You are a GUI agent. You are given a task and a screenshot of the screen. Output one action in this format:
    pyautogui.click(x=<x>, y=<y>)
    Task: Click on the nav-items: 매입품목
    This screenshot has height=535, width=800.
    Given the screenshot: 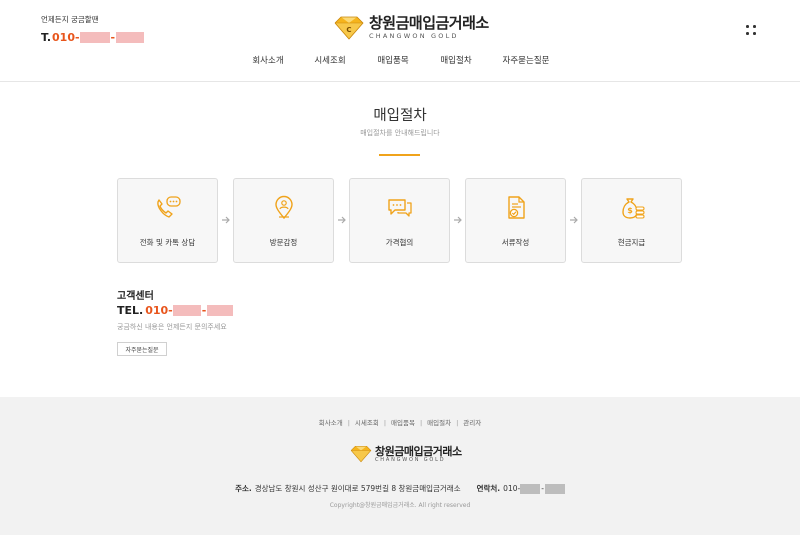 What is the action you would take?
    pyautogui.click(x=392, y=60)
    